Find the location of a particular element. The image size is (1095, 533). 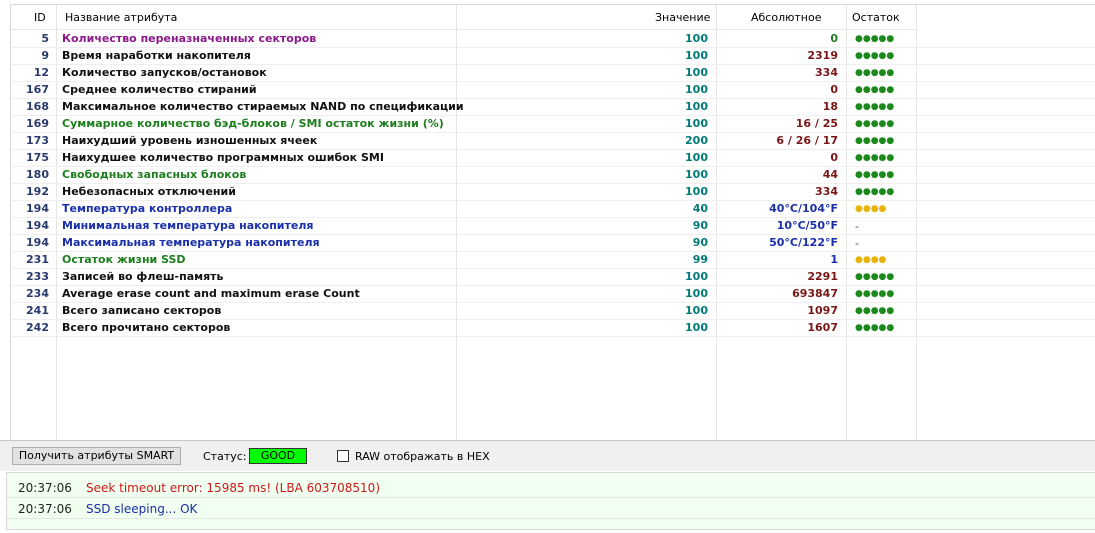

attribute-name: Небезопасных отключений is located at coordinates (149, 191).